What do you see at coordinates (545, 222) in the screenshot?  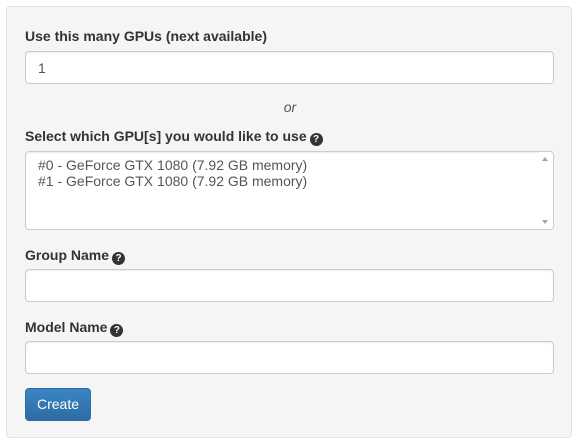 I see `scroll-down-arrow-icon` at bounding box center [545, 222].